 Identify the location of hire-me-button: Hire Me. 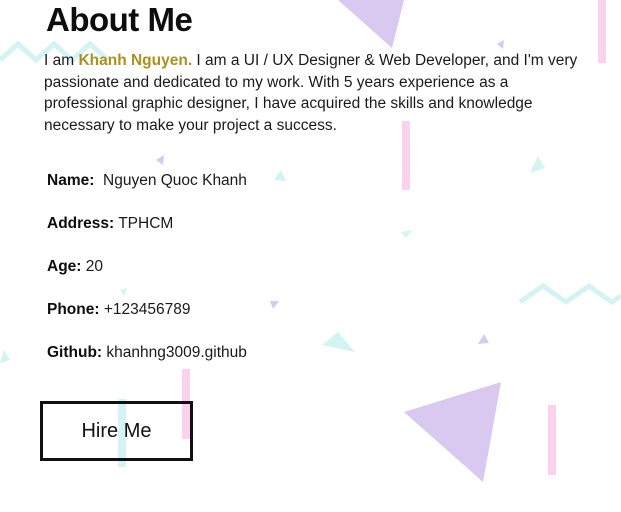
(116, 431).